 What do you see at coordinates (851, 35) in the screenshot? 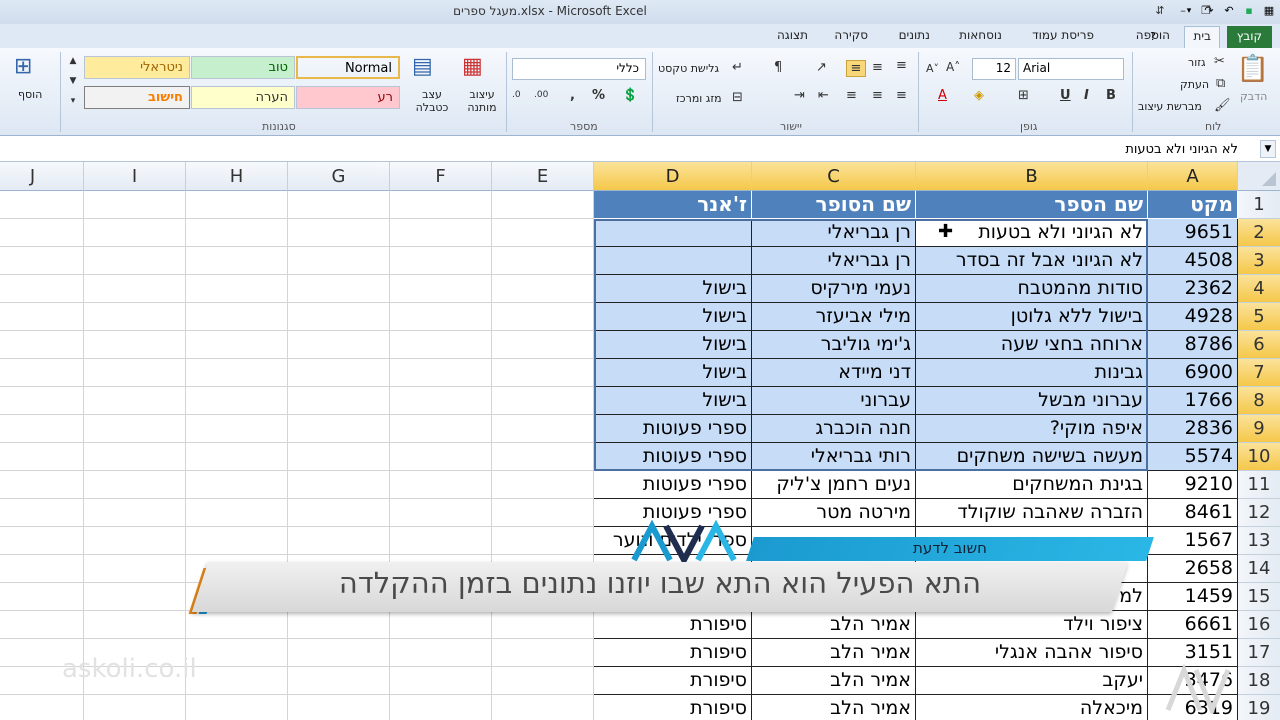
I see `tab-review: סקירה` at bounding box center [851, 35].